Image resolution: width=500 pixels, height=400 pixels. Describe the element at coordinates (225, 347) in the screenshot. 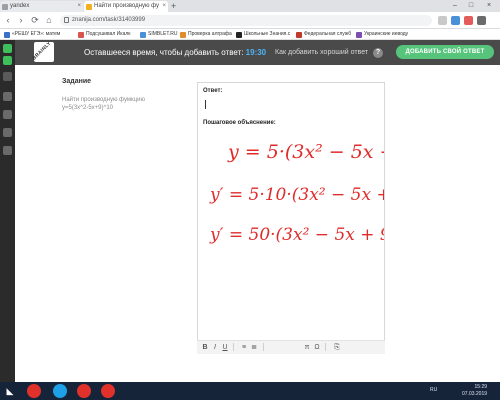

I see `underline-button: U` at that location.